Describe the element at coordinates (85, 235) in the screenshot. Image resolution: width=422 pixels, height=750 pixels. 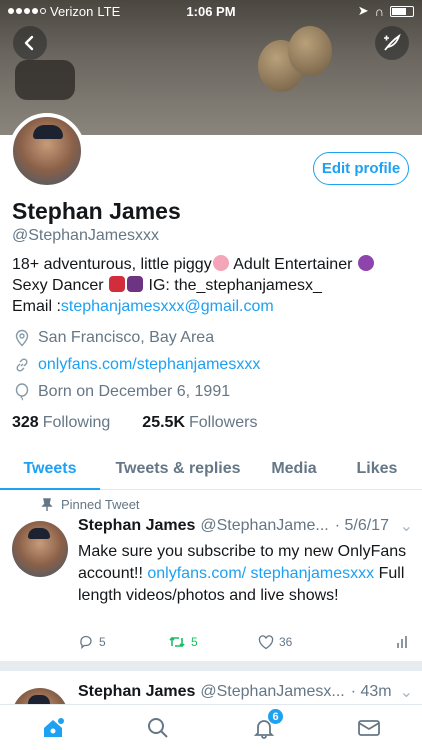
I see `profile-handle: @StephanJamesxxx` at that location.